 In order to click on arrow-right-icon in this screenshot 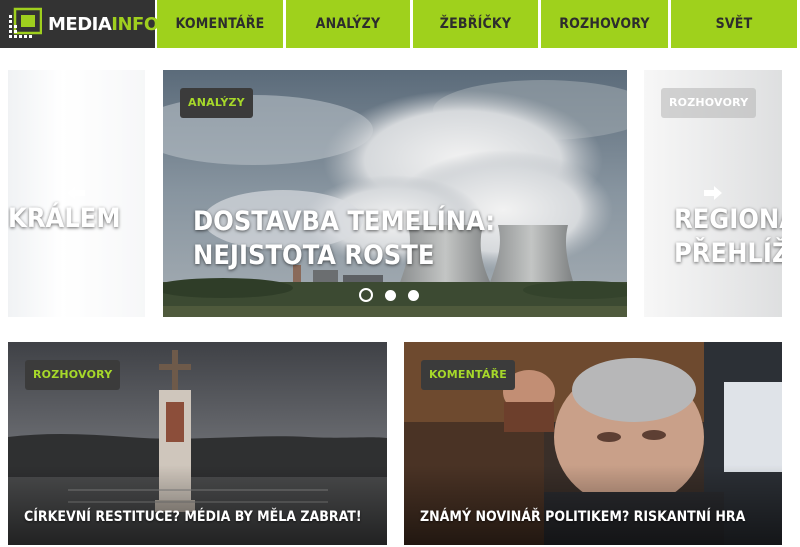, I will do `click(713, 193)`.